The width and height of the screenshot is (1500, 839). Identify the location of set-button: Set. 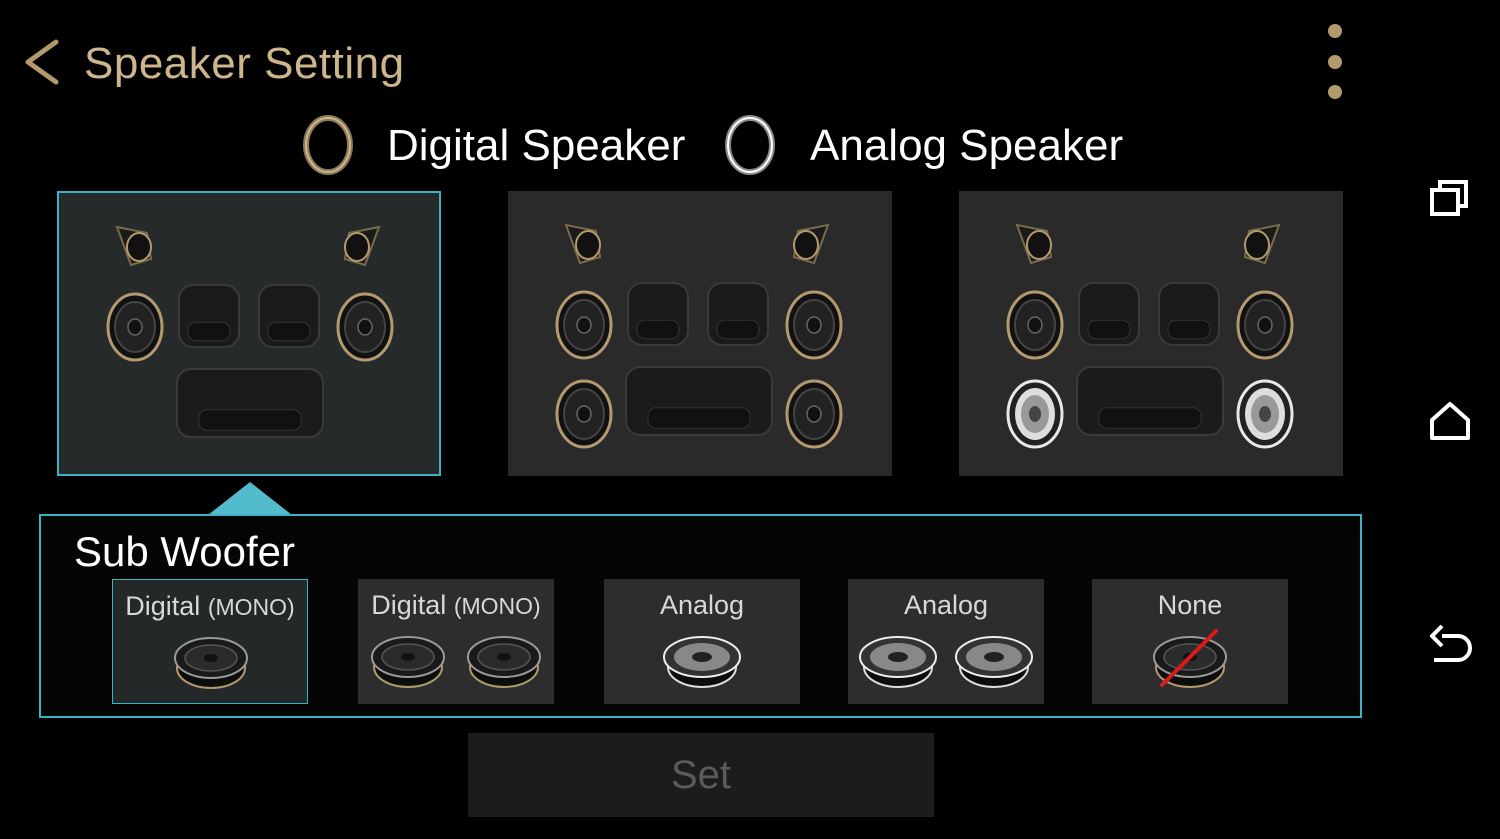
(701, 775).